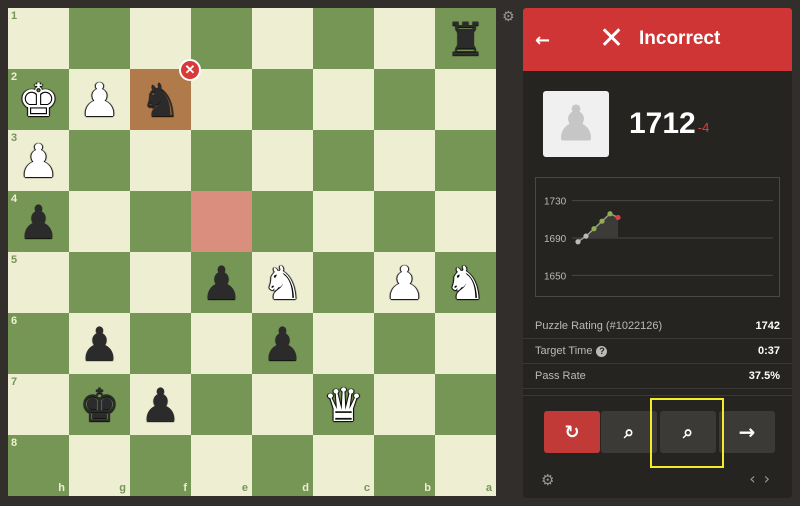 This screenshot has height=506, width=800. I want to click on square-f6, so click(160, 343).